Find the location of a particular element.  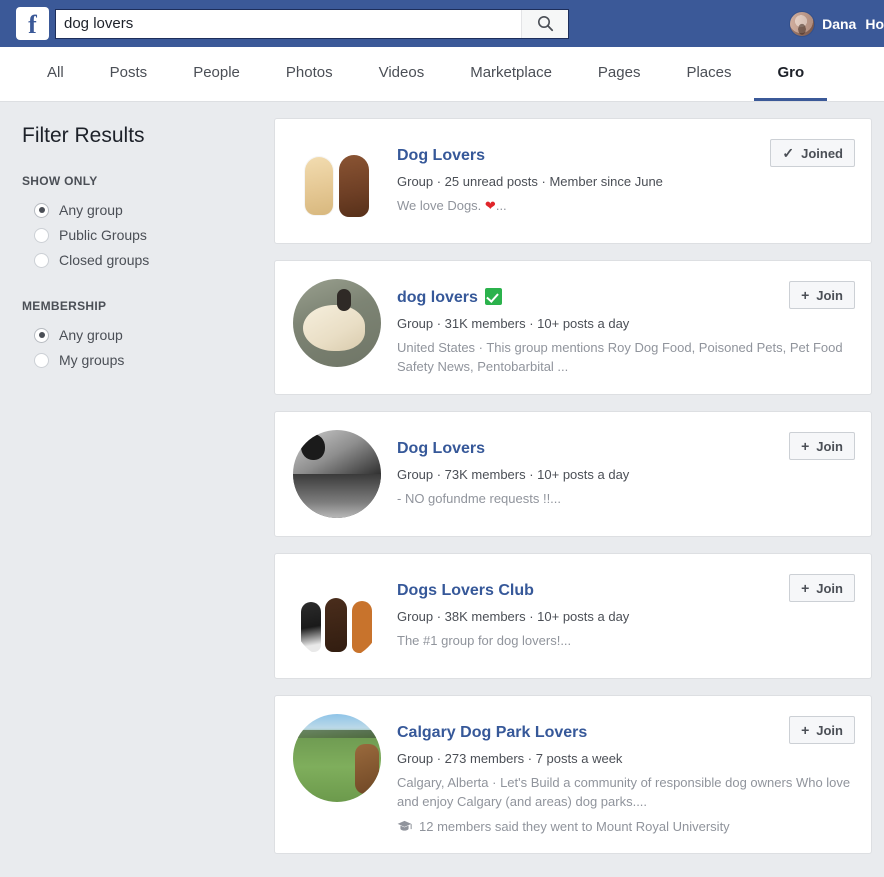

search-button is located at coordinates (544, 23).